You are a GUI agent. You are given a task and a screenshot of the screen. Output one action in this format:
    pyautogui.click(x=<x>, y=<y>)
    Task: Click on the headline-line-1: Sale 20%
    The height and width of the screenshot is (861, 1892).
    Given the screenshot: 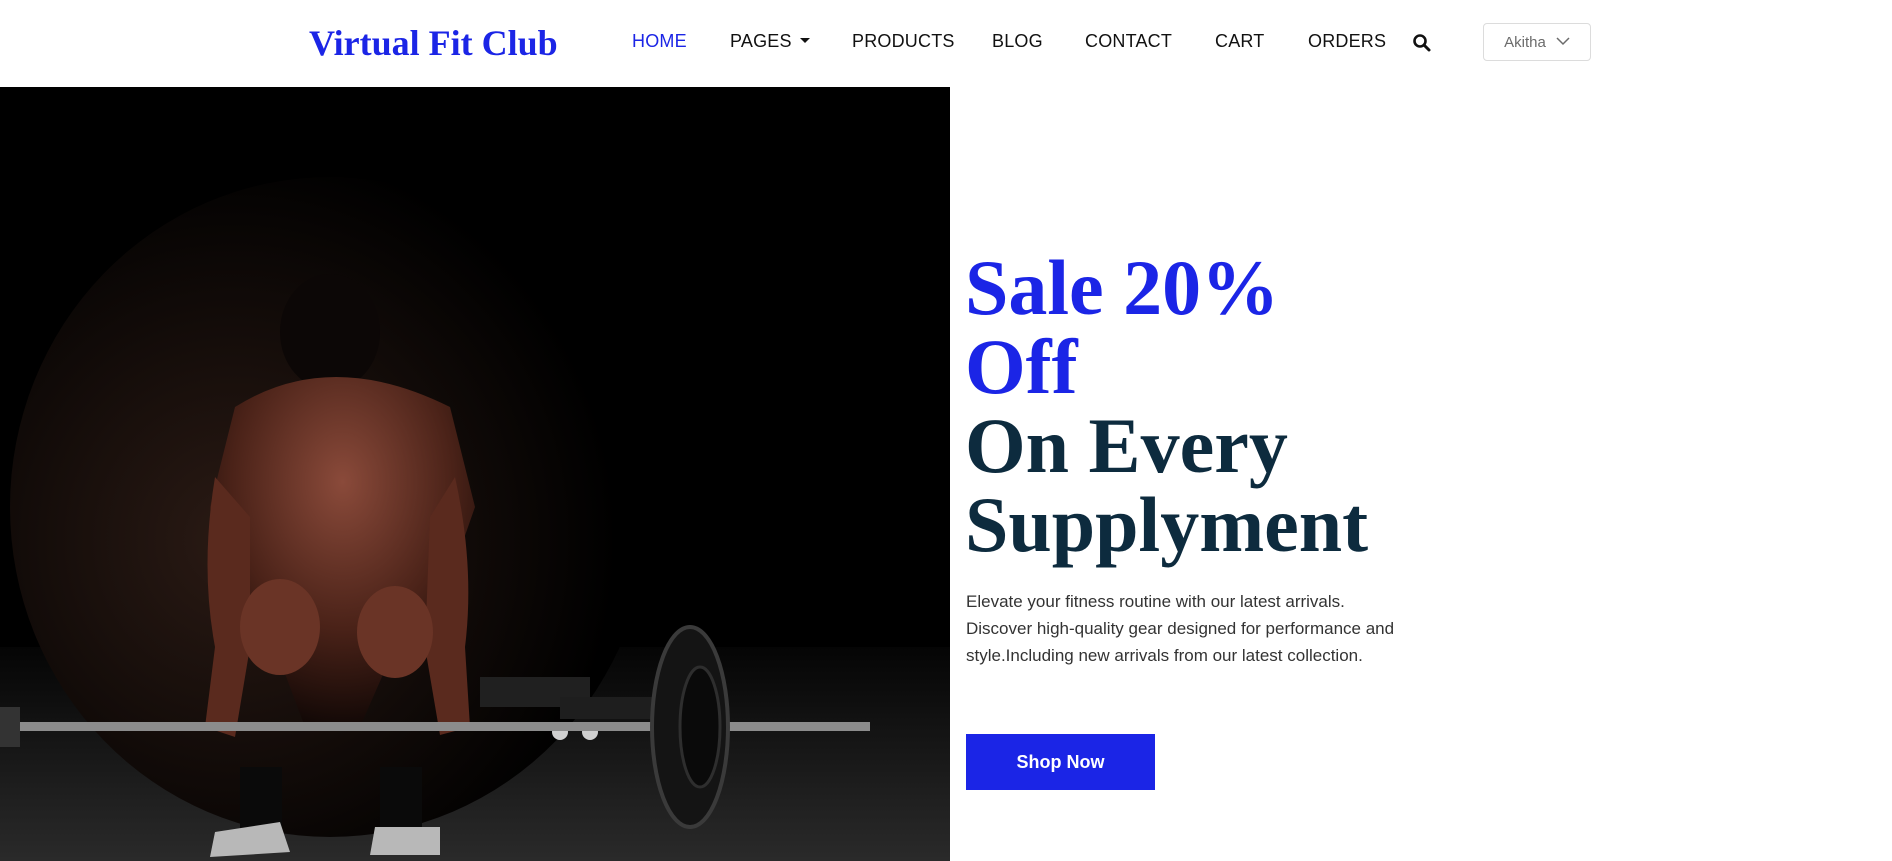 What is the action you would take?
    pyautogui.click(x=1122, y=287)
    